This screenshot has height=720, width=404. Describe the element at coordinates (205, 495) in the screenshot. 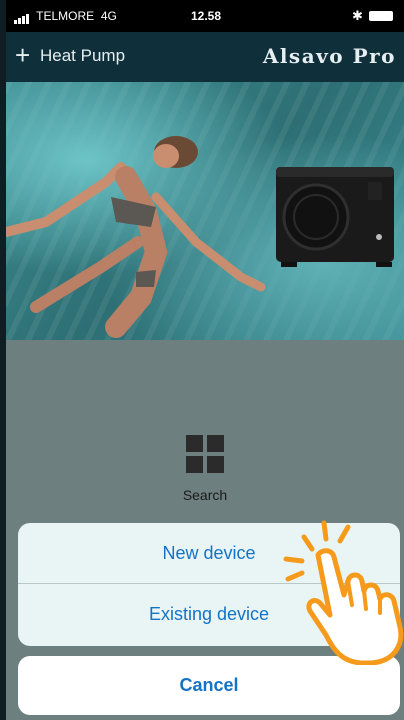

I see `search-label: Search` at that location.